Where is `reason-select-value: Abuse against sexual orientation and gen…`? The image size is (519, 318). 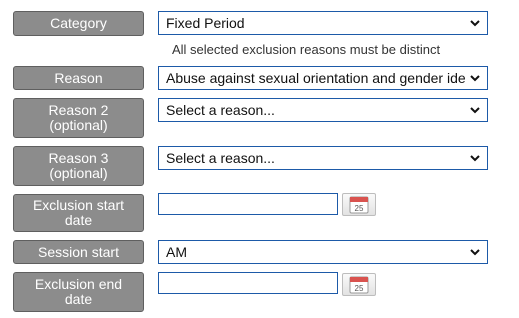 reason-select-value: Abuse against sexual orientation and gen… is located at coordinates (315, 78).